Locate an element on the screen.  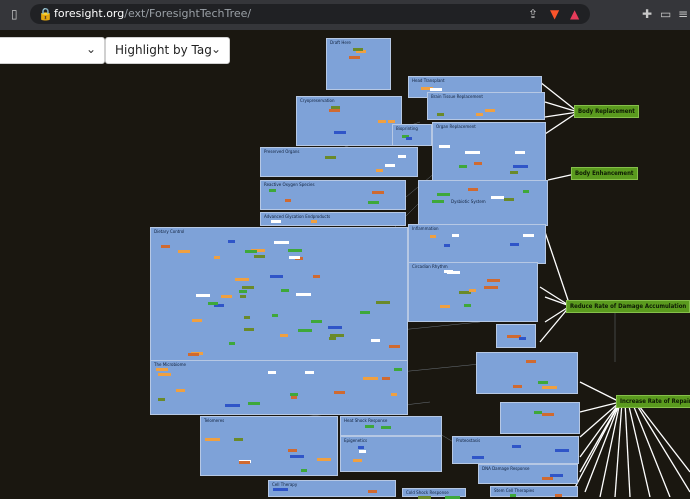
node-title: Dietary Control is located at coordinates (169, 231).